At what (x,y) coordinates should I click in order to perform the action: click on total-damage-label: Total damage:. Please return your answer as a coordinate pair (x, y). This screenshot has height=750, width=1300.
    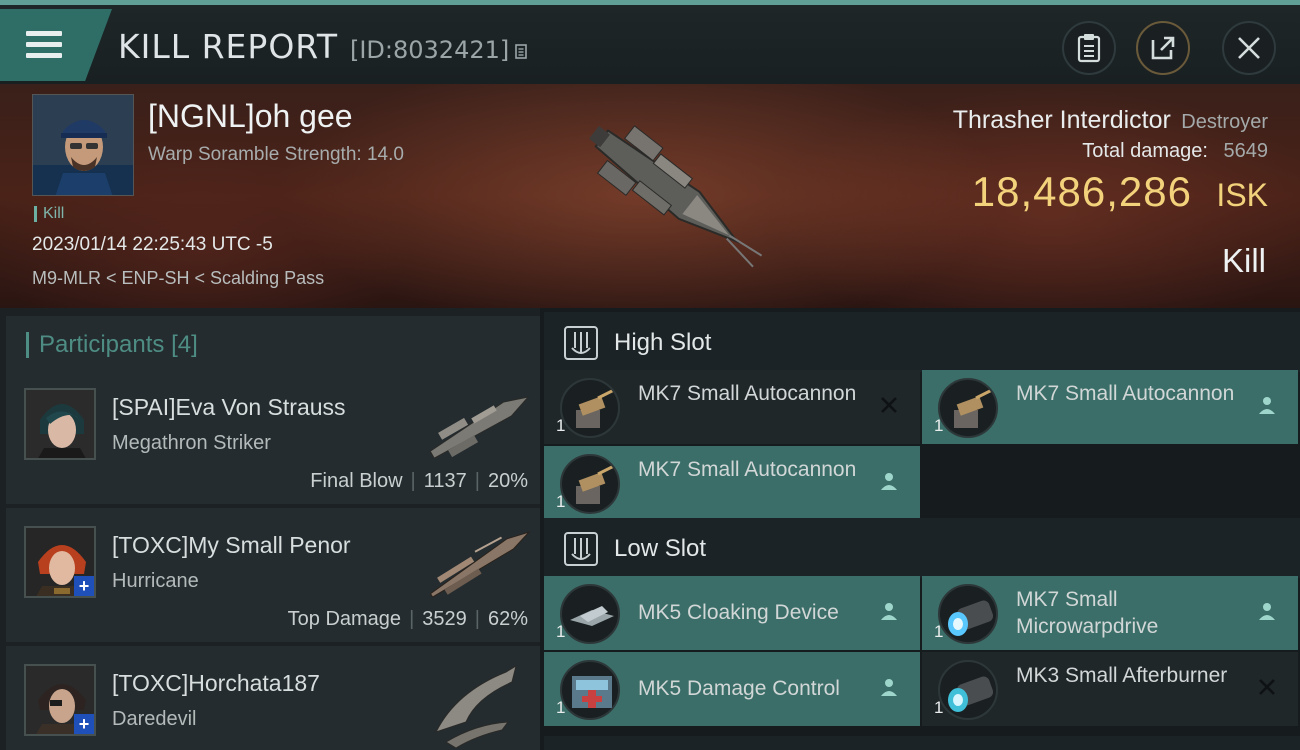
    Looking at the image, I should click on (1145, 151).